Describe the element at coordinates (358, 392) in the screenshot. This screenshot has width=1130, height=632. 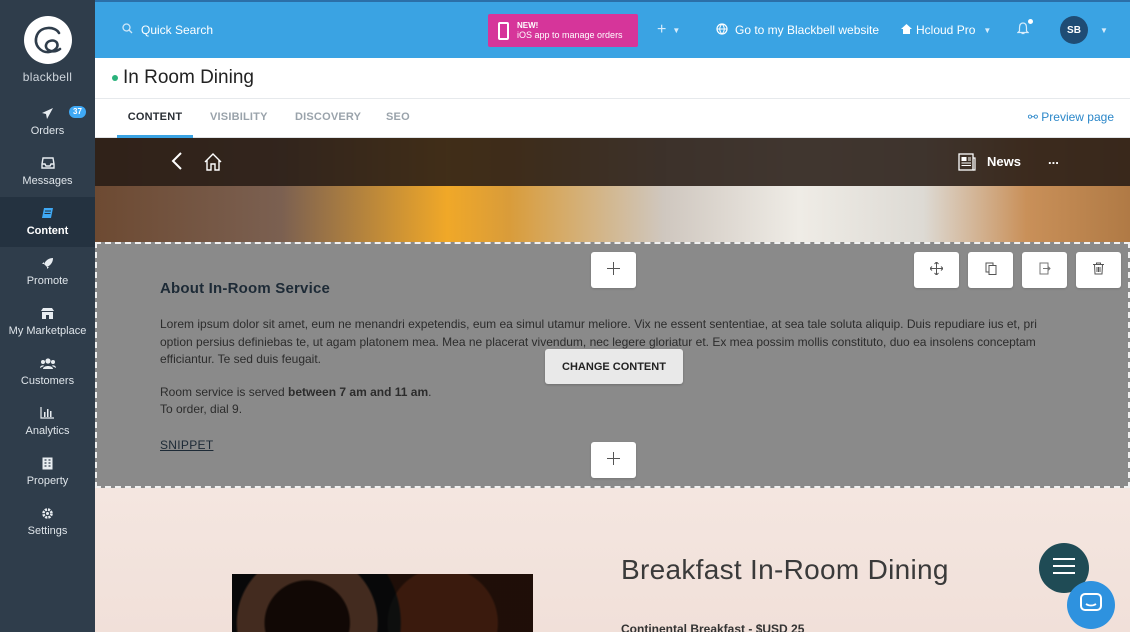
I see `hours-bold: between 7 am and 11 am` at that location.